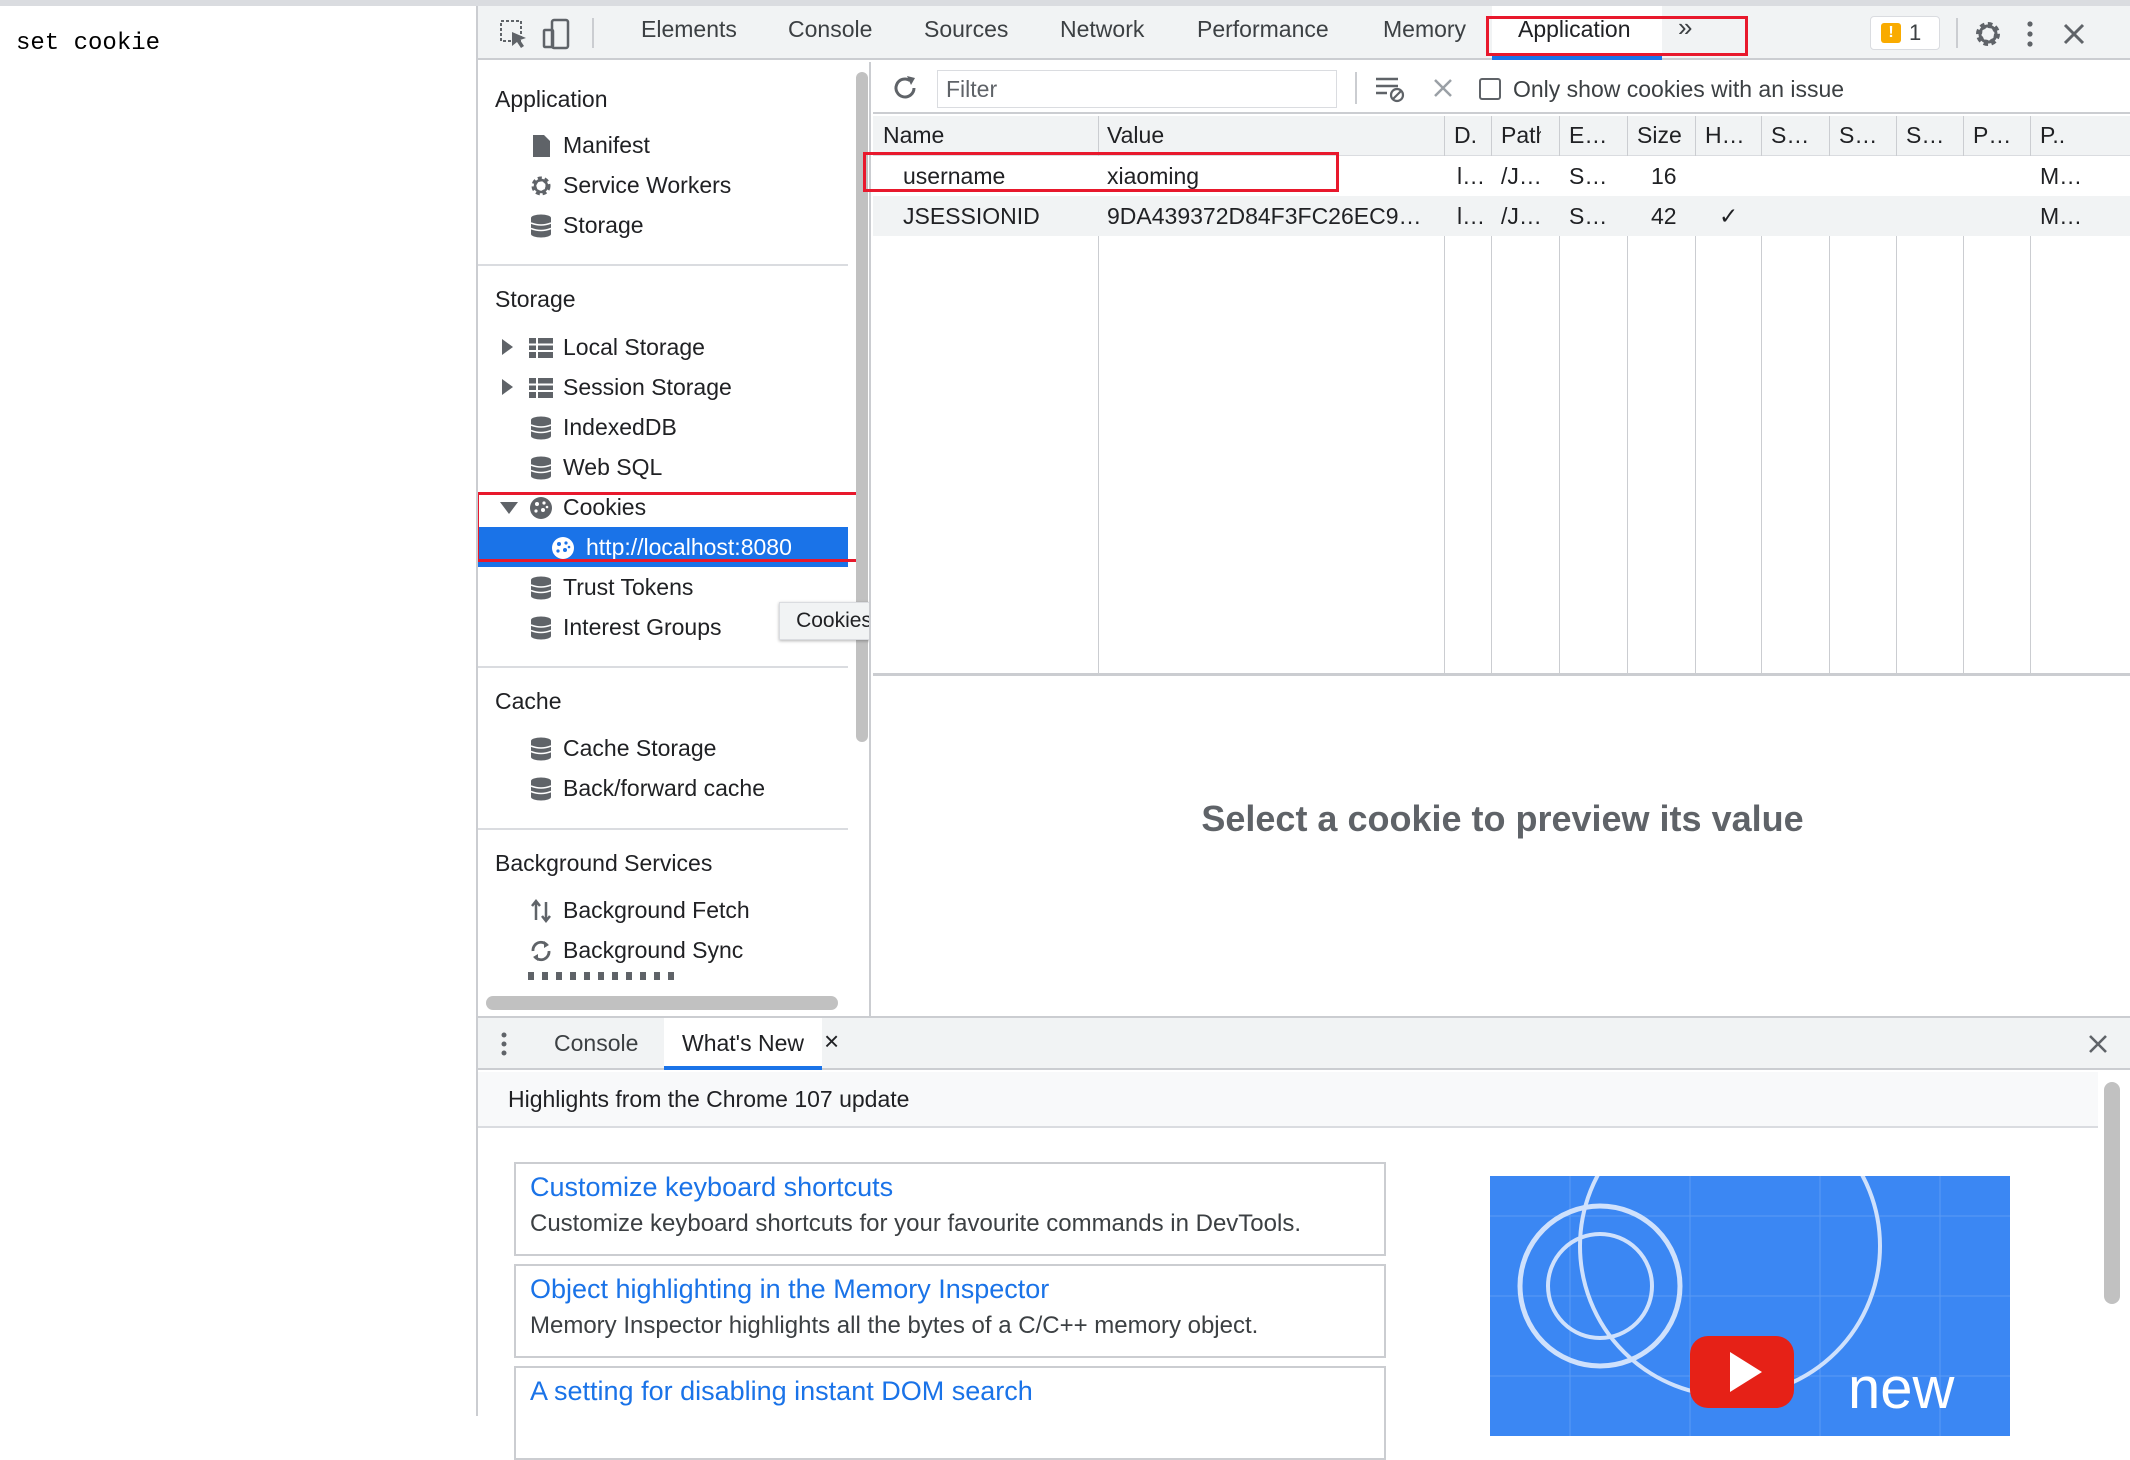 The height and width of the screenshot is (1460, 2130). What do you see at coordinates (663, 387) in the screenshot?
I see `sidebar-item-session-storage: Session Storage` at bounding box center [663, 387].